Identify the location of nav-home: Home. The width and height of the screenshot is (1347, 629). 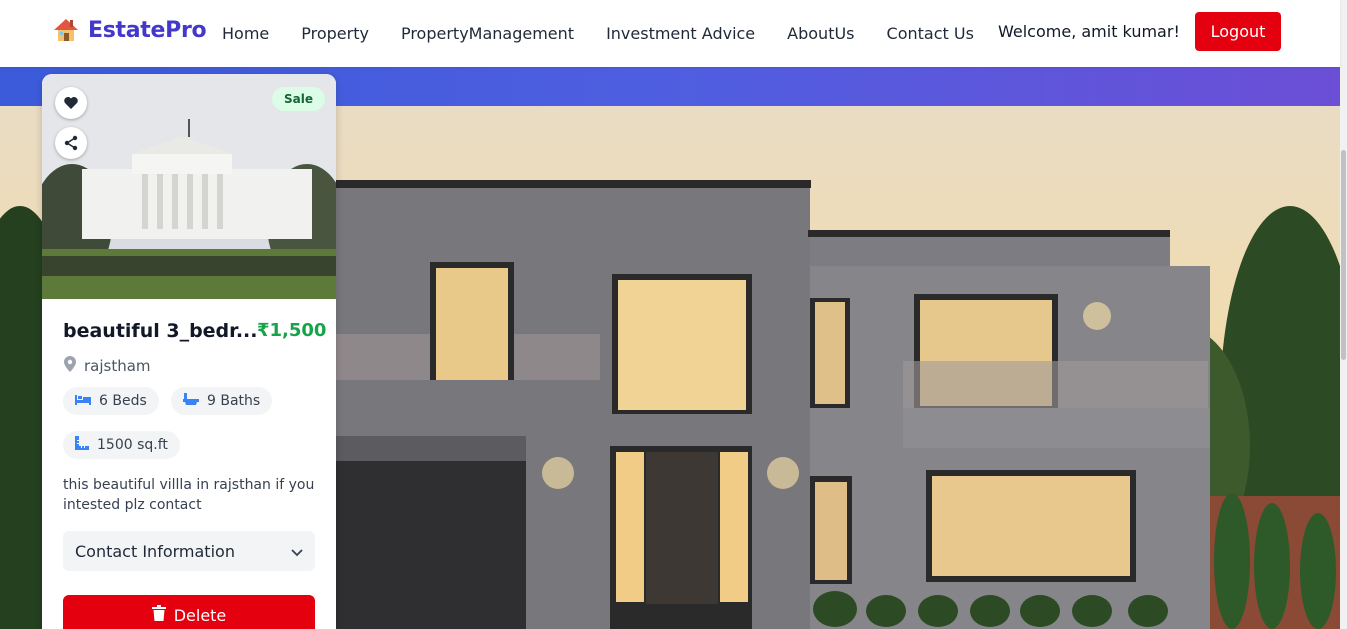
(245, 33).